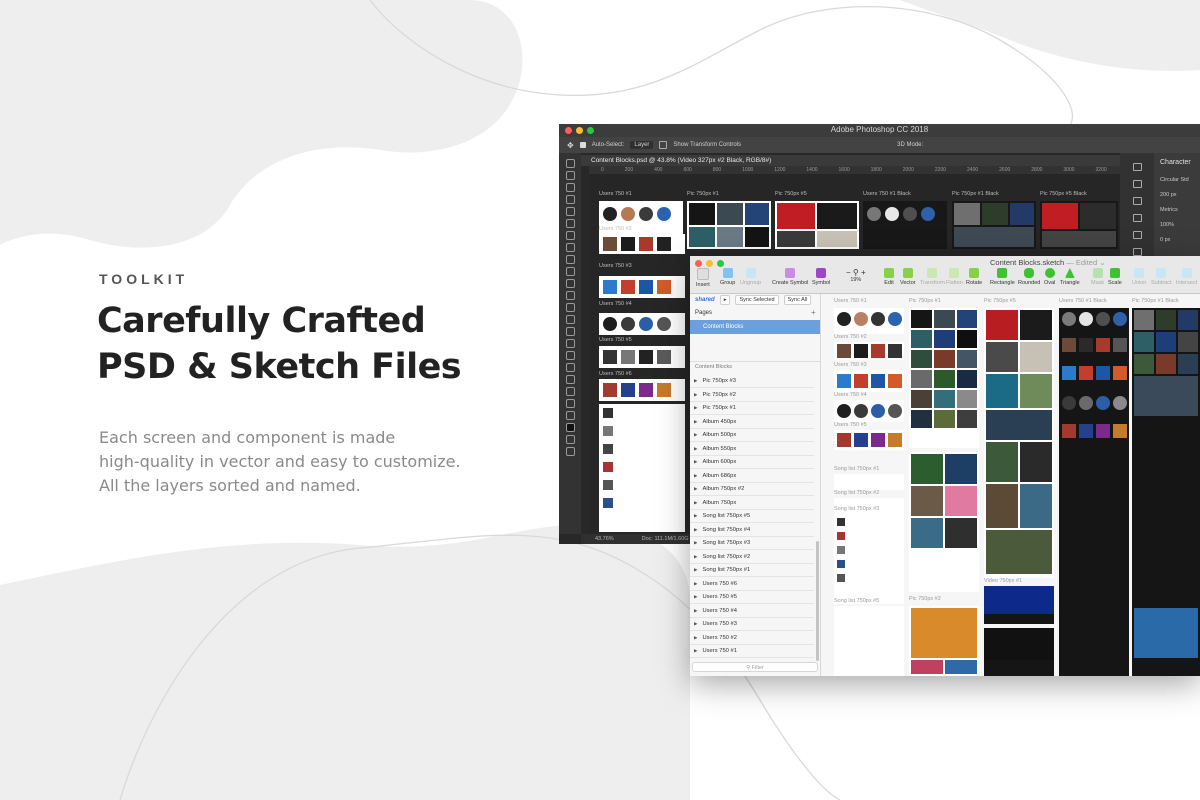 The image size is (1200, 800). Describe the element at coordinates (752, 584) in the screenshot. I see `layer-row: ▶ Users 750 #6` at that location.